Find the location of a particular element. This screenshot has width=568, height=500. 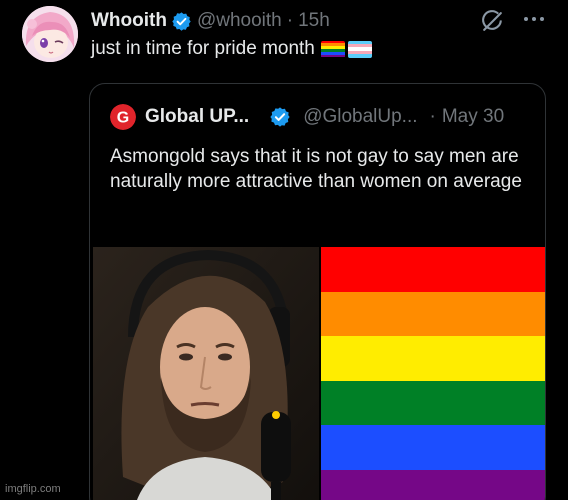

tweet-text: just in time for pride month is located at coordinates (231, 49).